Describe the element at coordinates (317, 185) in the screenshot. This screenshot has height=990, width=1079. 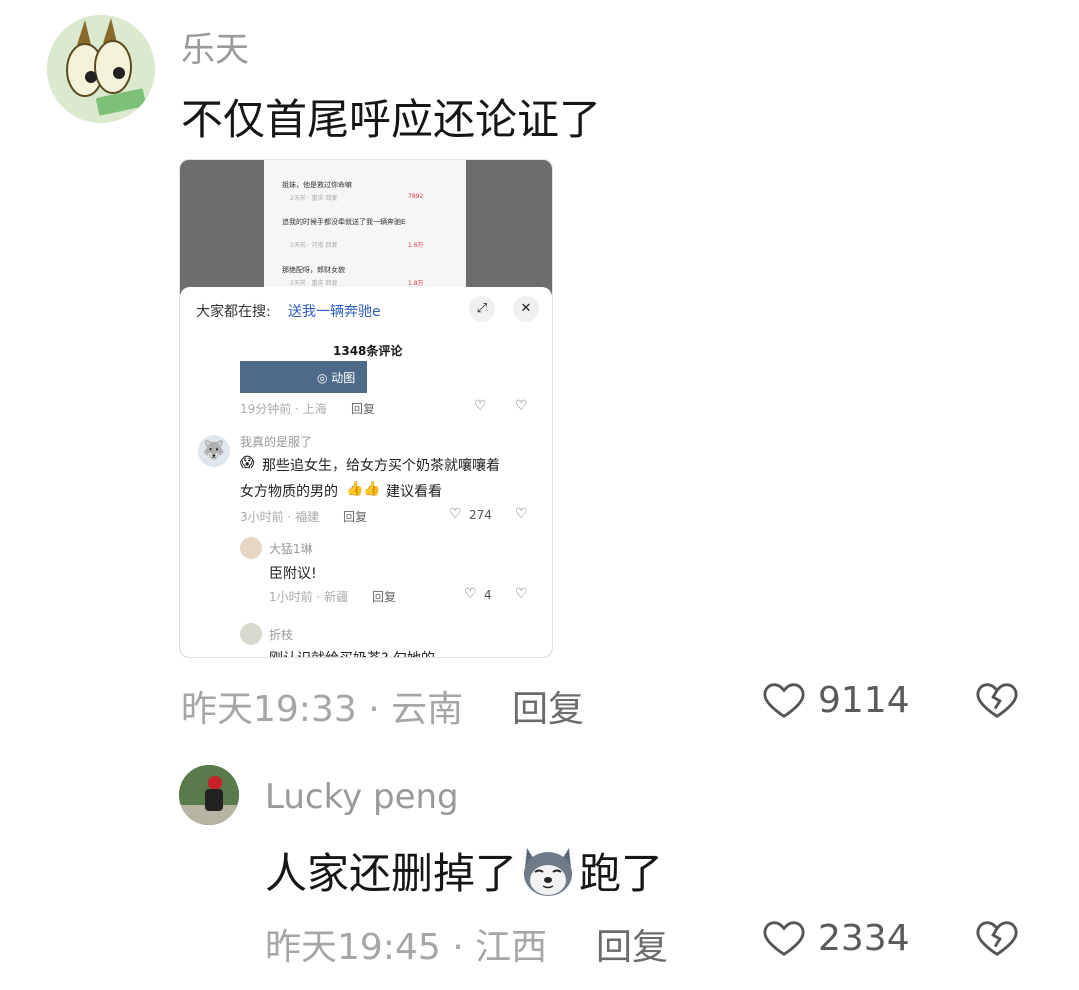
I see `mini-comment-text: 姐妹，他是救过你命嘛` at that location.